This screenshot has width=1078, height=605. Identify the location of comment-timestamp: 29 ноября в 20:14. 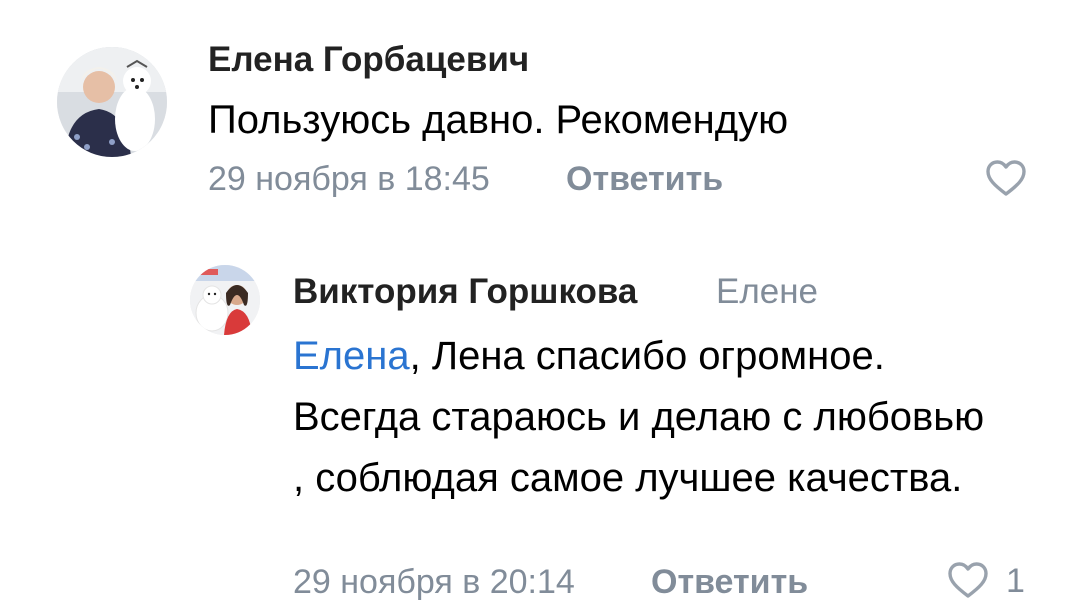
(434, 582).